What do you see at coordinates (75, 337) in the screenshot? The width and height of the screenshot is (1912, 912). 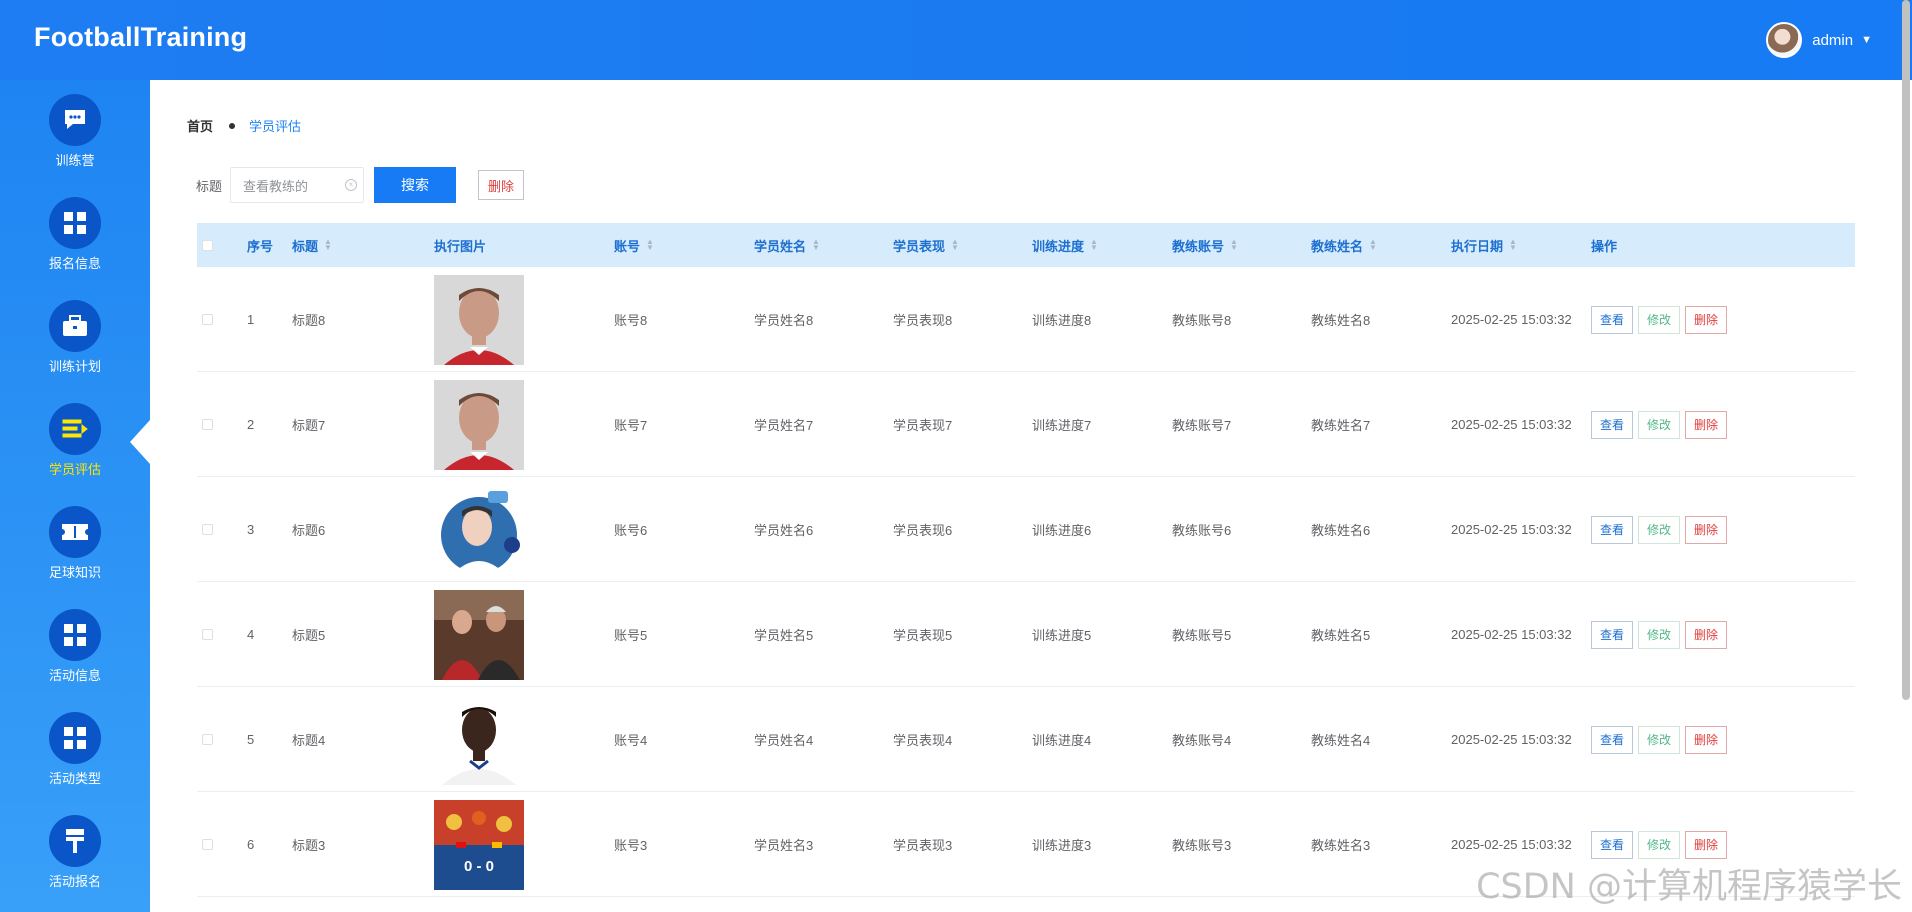 I see `sidebar-item-training-plan: 训练计划` at bounding box center [75, 337].